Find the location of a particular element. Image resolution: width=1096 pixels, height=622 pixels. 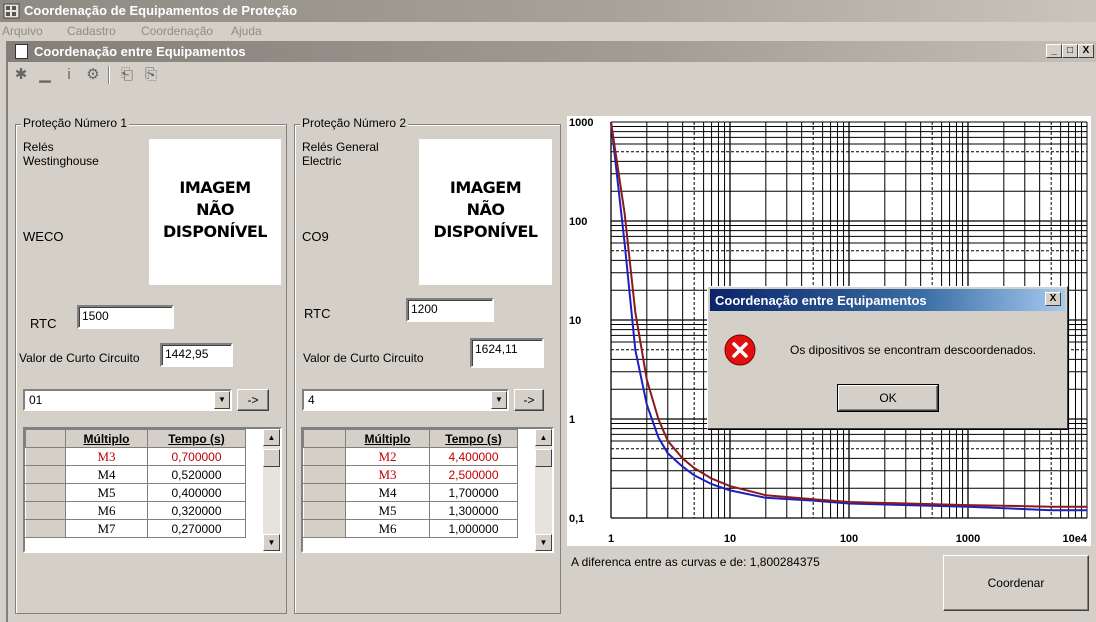

table-row: M3 2,500000 is located at coordinates (410, 474).